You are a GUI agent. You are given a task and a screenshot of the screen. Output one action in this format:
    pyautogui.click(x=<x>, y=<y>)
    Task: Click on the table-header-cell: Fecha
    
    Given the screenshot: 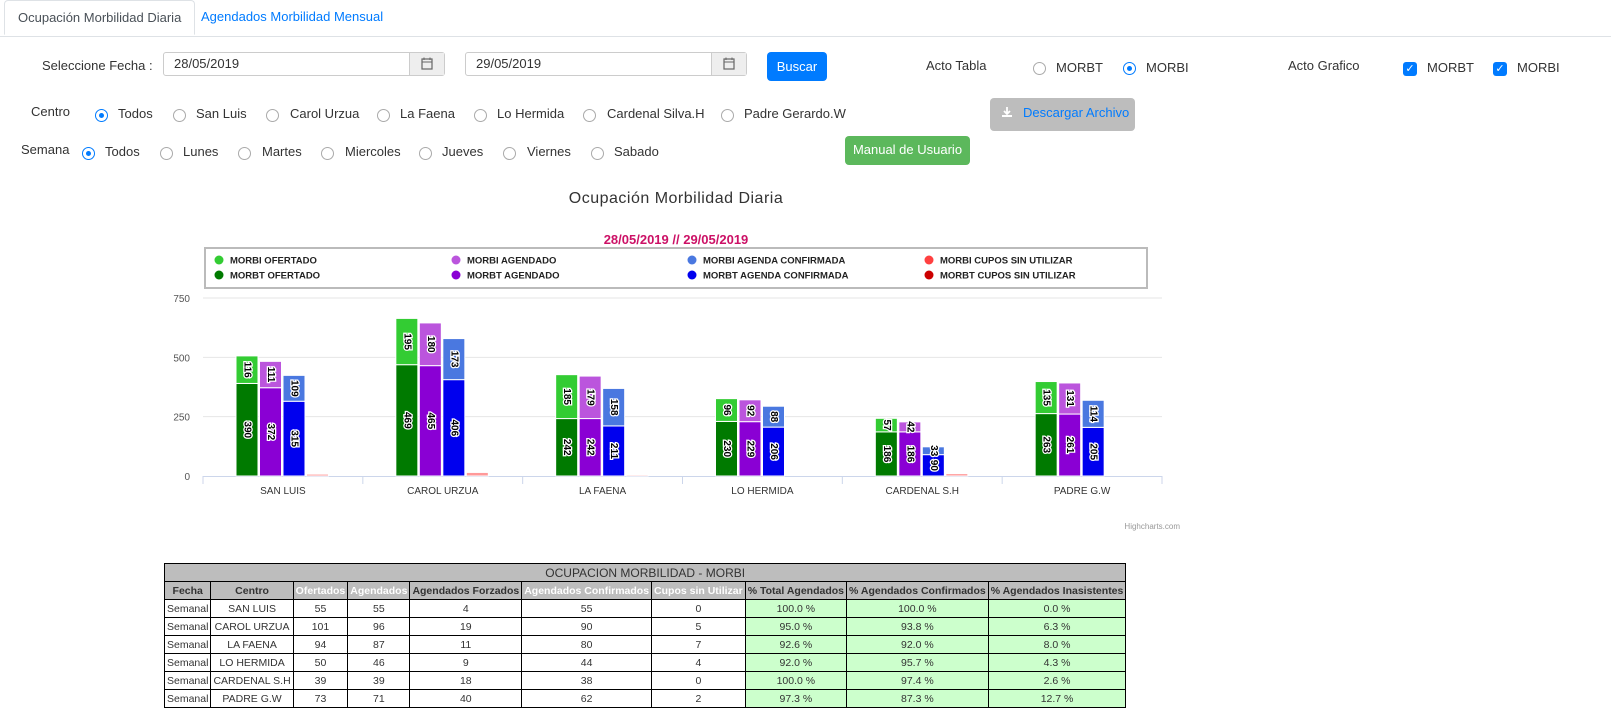 What is the action you would take?
    pyautogui.click(x=187, y=590)
    